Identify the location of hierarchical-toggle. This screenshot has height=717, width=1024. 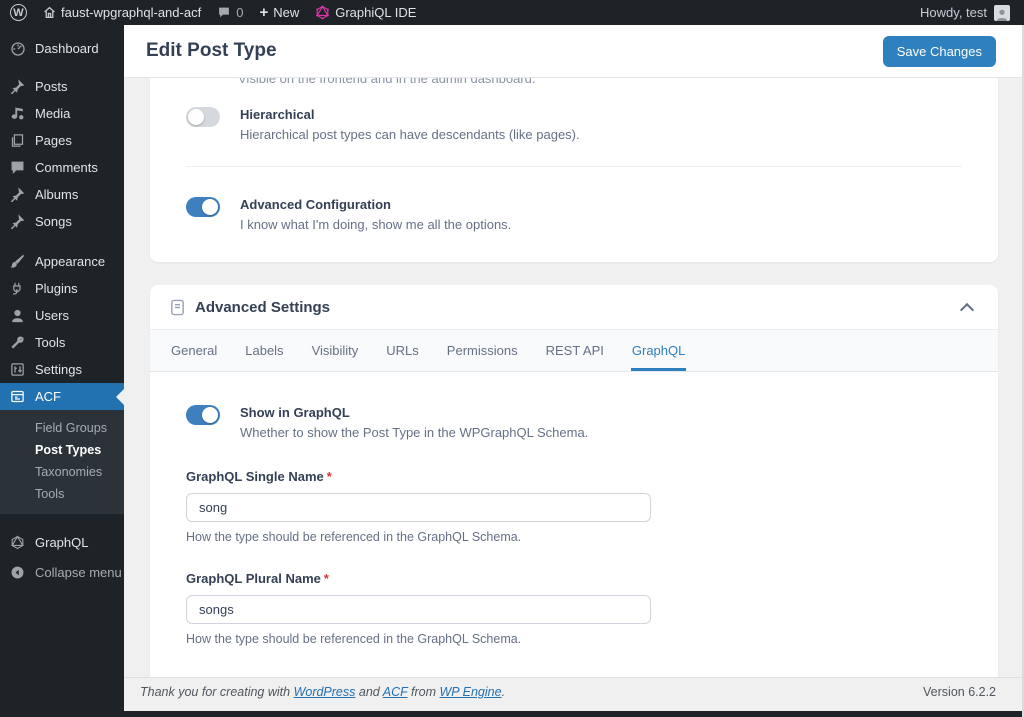
(203, 117).